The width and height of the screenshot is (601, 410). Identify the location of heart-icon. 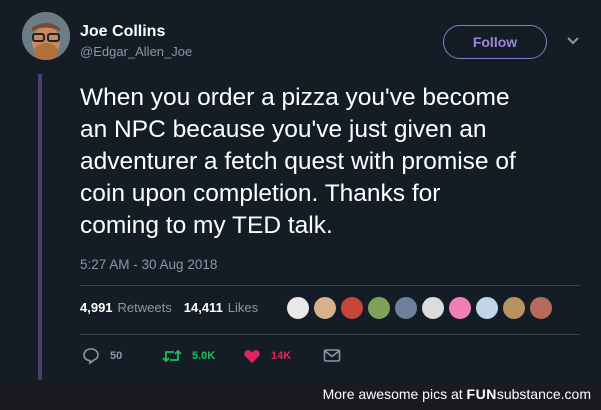
(252, 356).